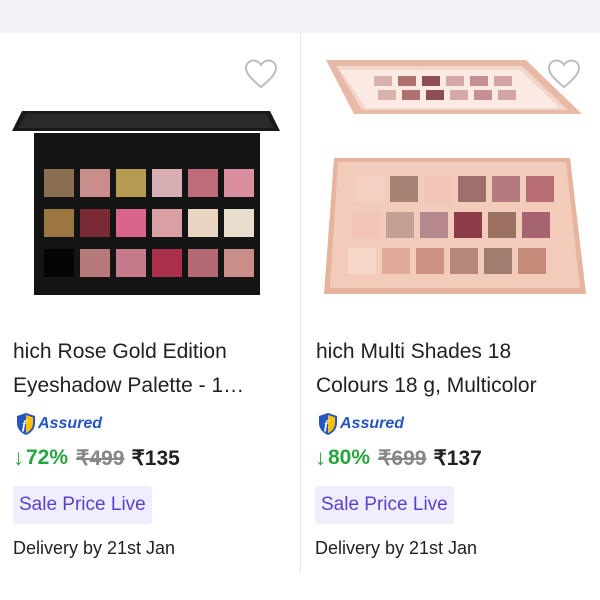  What do you see at coordinates (457, 458) in the screenshot?
I see `selling-price: ₹137` at bounding box center [457, 458].